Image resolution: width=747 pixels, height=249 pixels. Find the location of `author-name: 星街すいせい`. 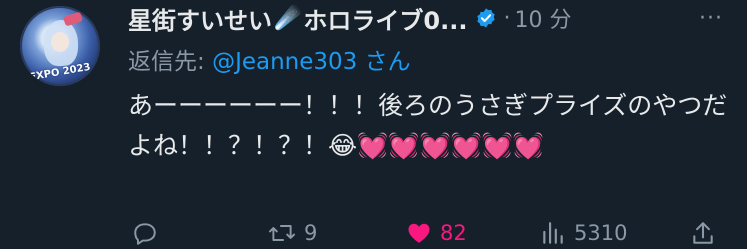

author-name: 星街すいせい is located at coordinates (200, 18).